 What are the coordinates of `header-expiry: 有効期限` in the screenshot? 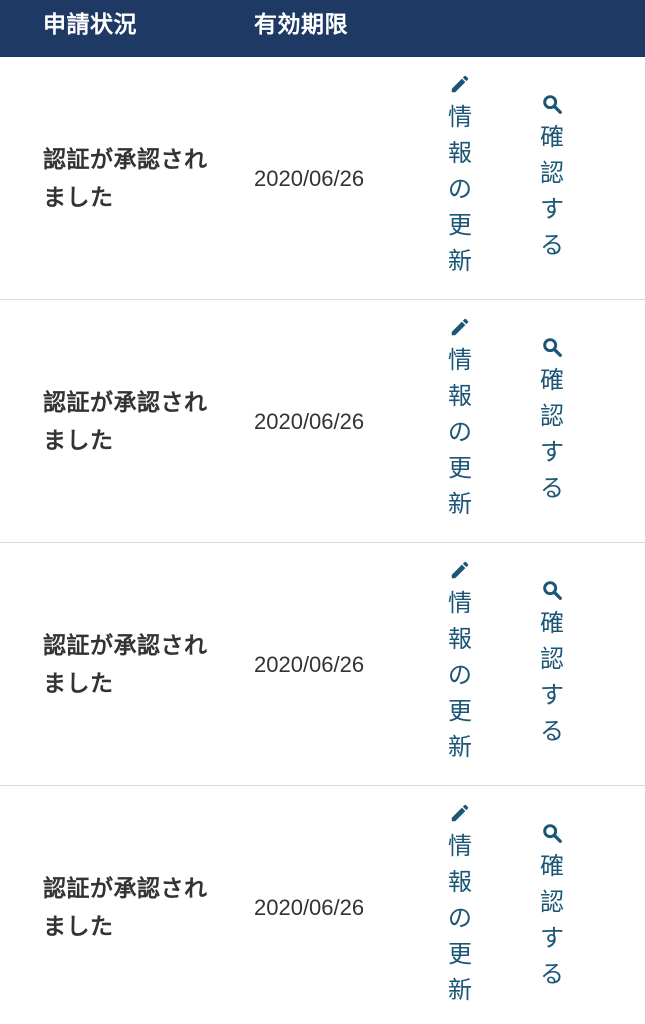 It's located at (301, 25).